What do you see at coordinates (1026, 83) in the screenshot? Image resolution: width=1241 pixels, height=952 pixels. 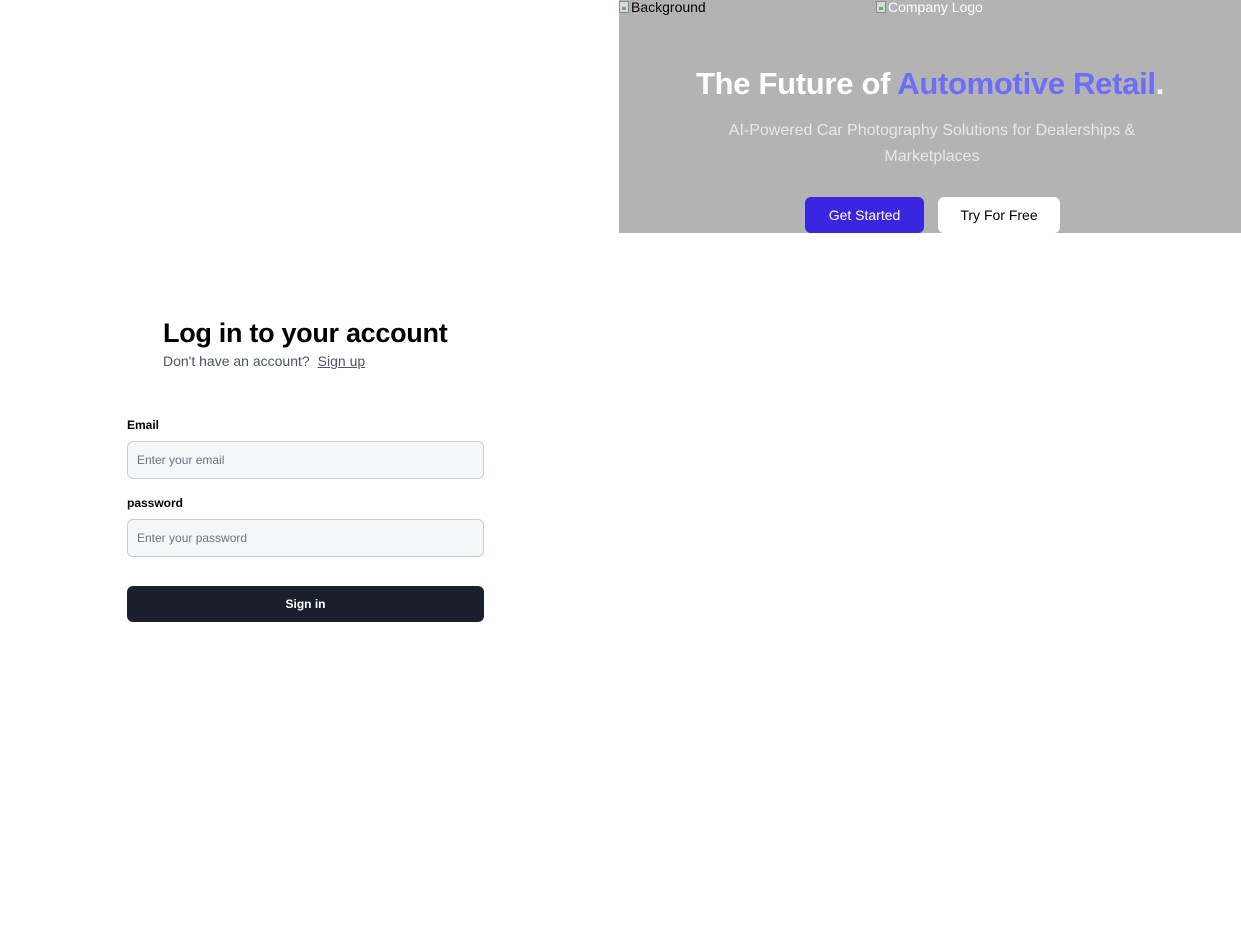 I see `hero-title-accent: Automotive Retail` at bounding box center [1026, 83].